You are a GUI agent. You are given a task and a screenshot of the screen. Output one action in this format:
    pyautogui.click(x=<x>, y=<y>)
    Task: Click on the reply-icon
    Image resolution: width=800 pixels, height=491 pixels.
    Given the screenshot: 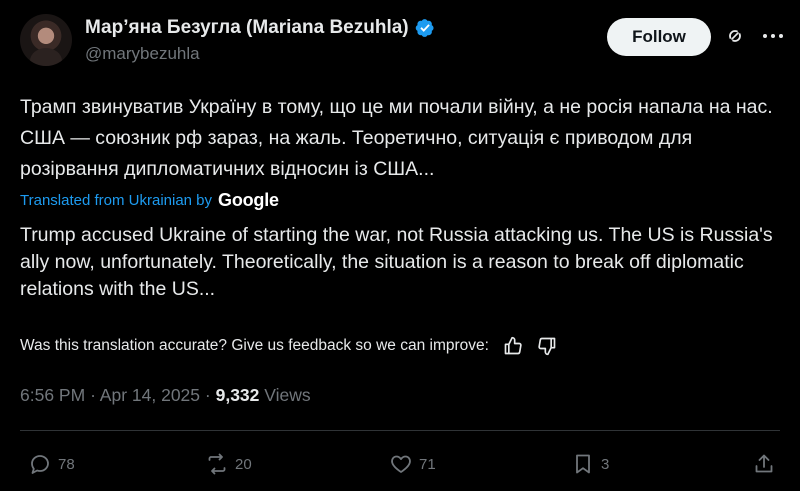 What is the action you would take?
    pyautogui.click(x=40, y=464)
    